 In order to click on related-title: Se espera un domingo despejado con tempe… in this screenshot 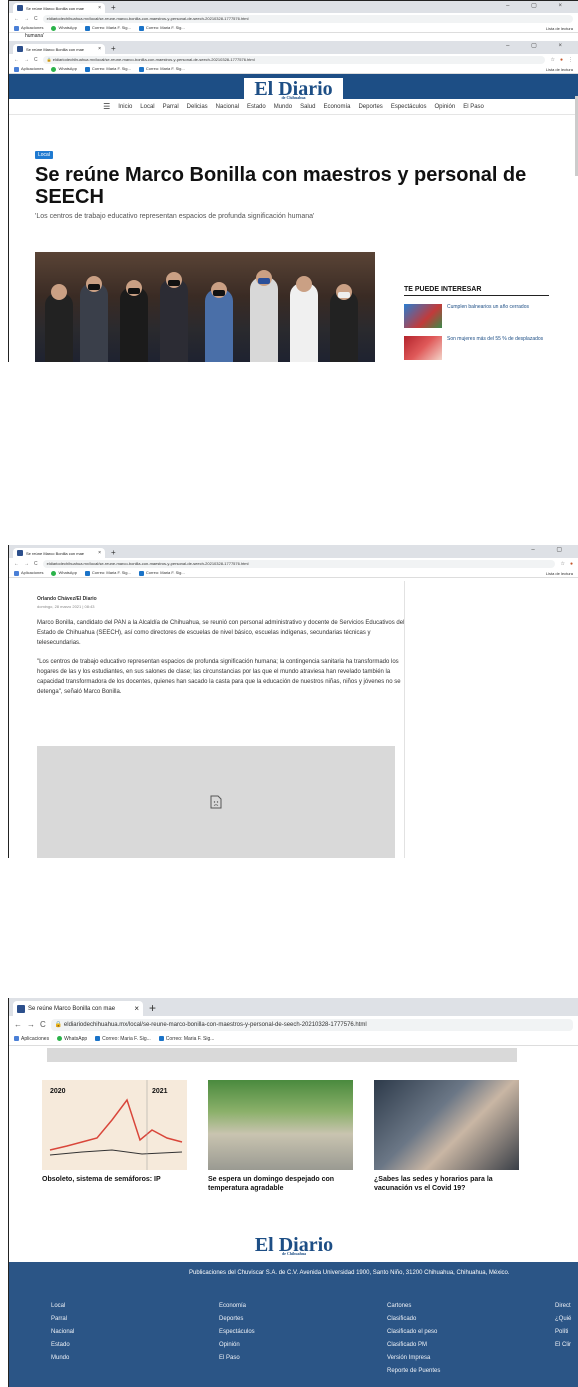, I will do `click(280, 1184)`.